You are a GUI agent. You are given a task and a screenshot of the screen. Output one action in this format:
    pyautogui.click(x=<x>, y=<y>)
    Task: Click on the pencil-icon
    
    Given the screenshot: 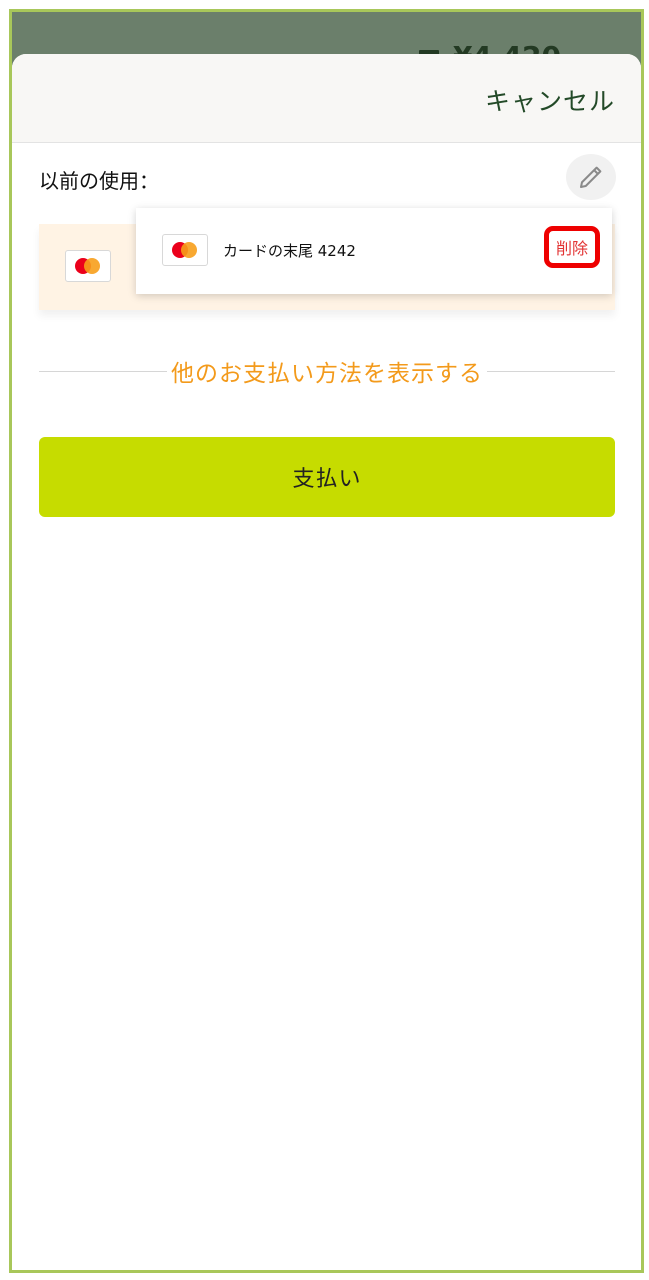 What is the action you would take?
    pyautogui.click(x=591, y=177)
    